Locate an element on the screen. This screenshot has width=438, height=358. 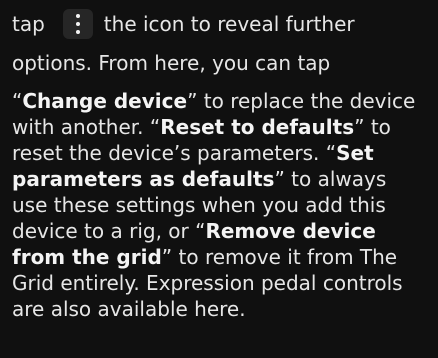
intro-after-icon-text: the icon to reveal further is located at coordinates (229, 24).